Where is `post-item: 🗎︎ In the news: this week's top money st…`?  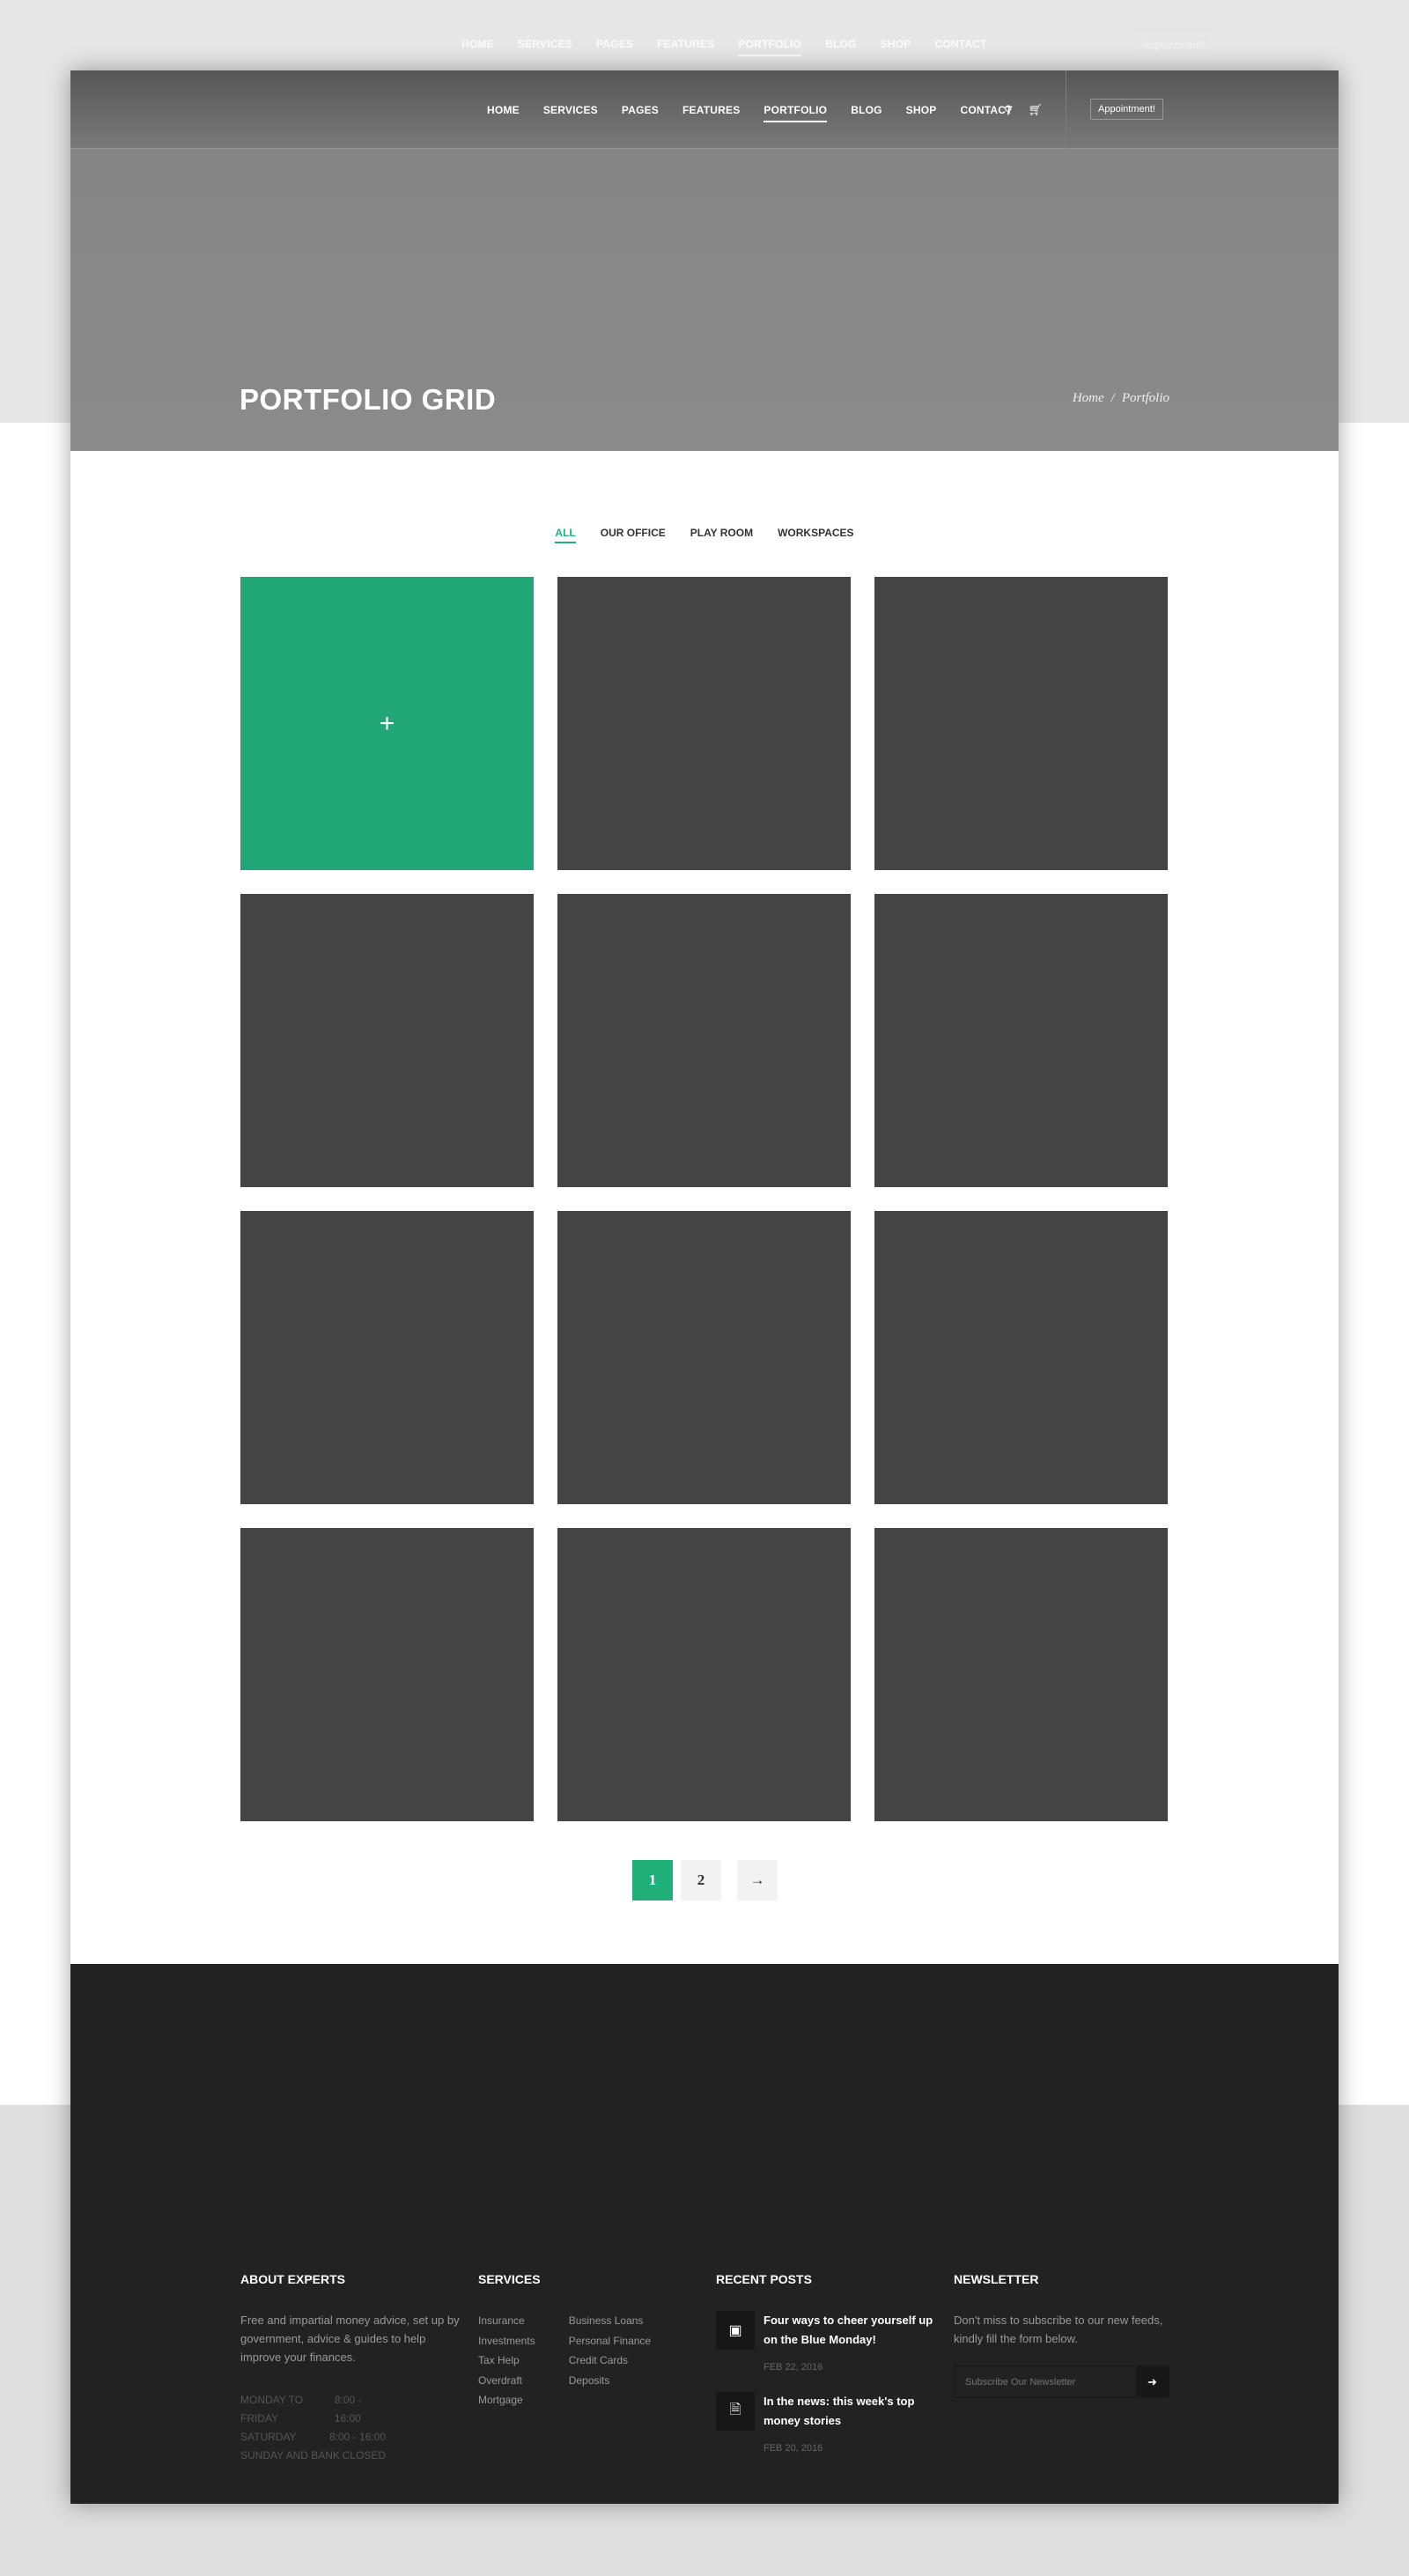 post-item: 🗎︎ In the news: this week's top money st… is located at coordinates (826, 2423).